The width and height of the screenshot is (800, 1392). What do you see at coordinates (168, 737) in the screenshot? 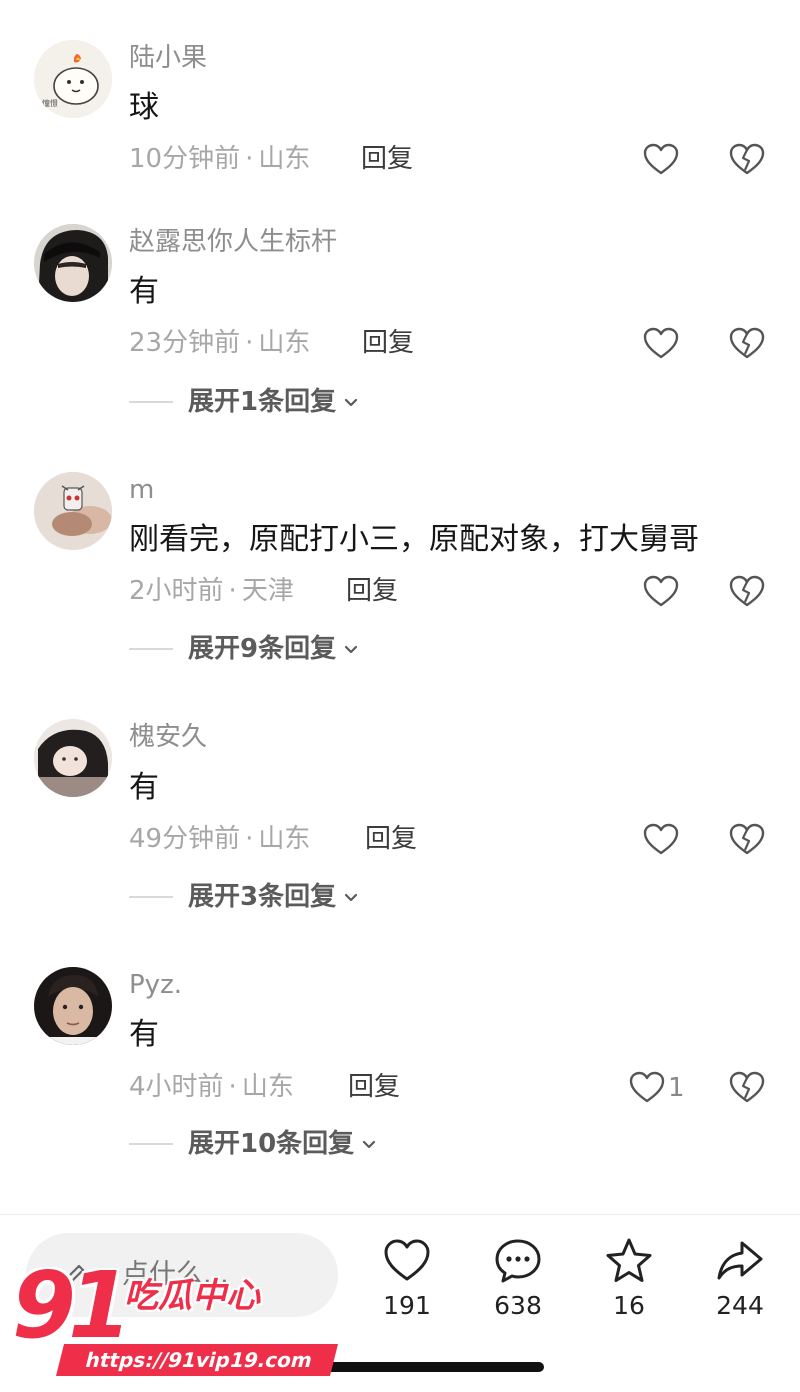
I see `comment-username: 槐安久` at bounding box center [168, 737].